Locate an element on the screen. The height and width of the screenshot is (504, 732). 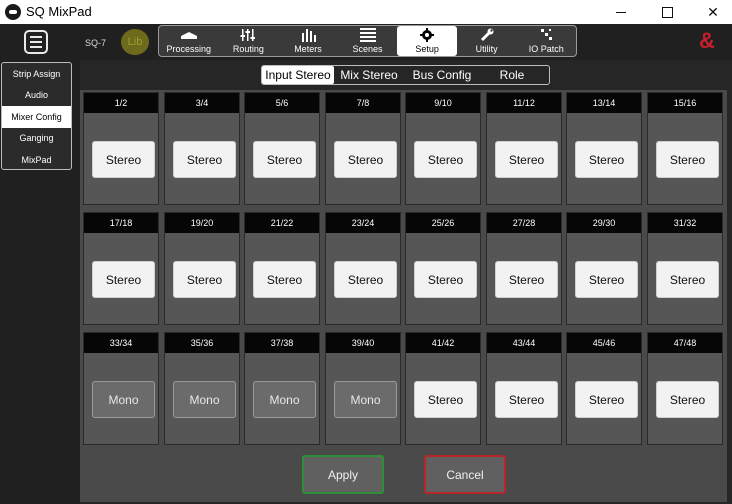
tab-label: Routing is located at coordinates (248, 49).